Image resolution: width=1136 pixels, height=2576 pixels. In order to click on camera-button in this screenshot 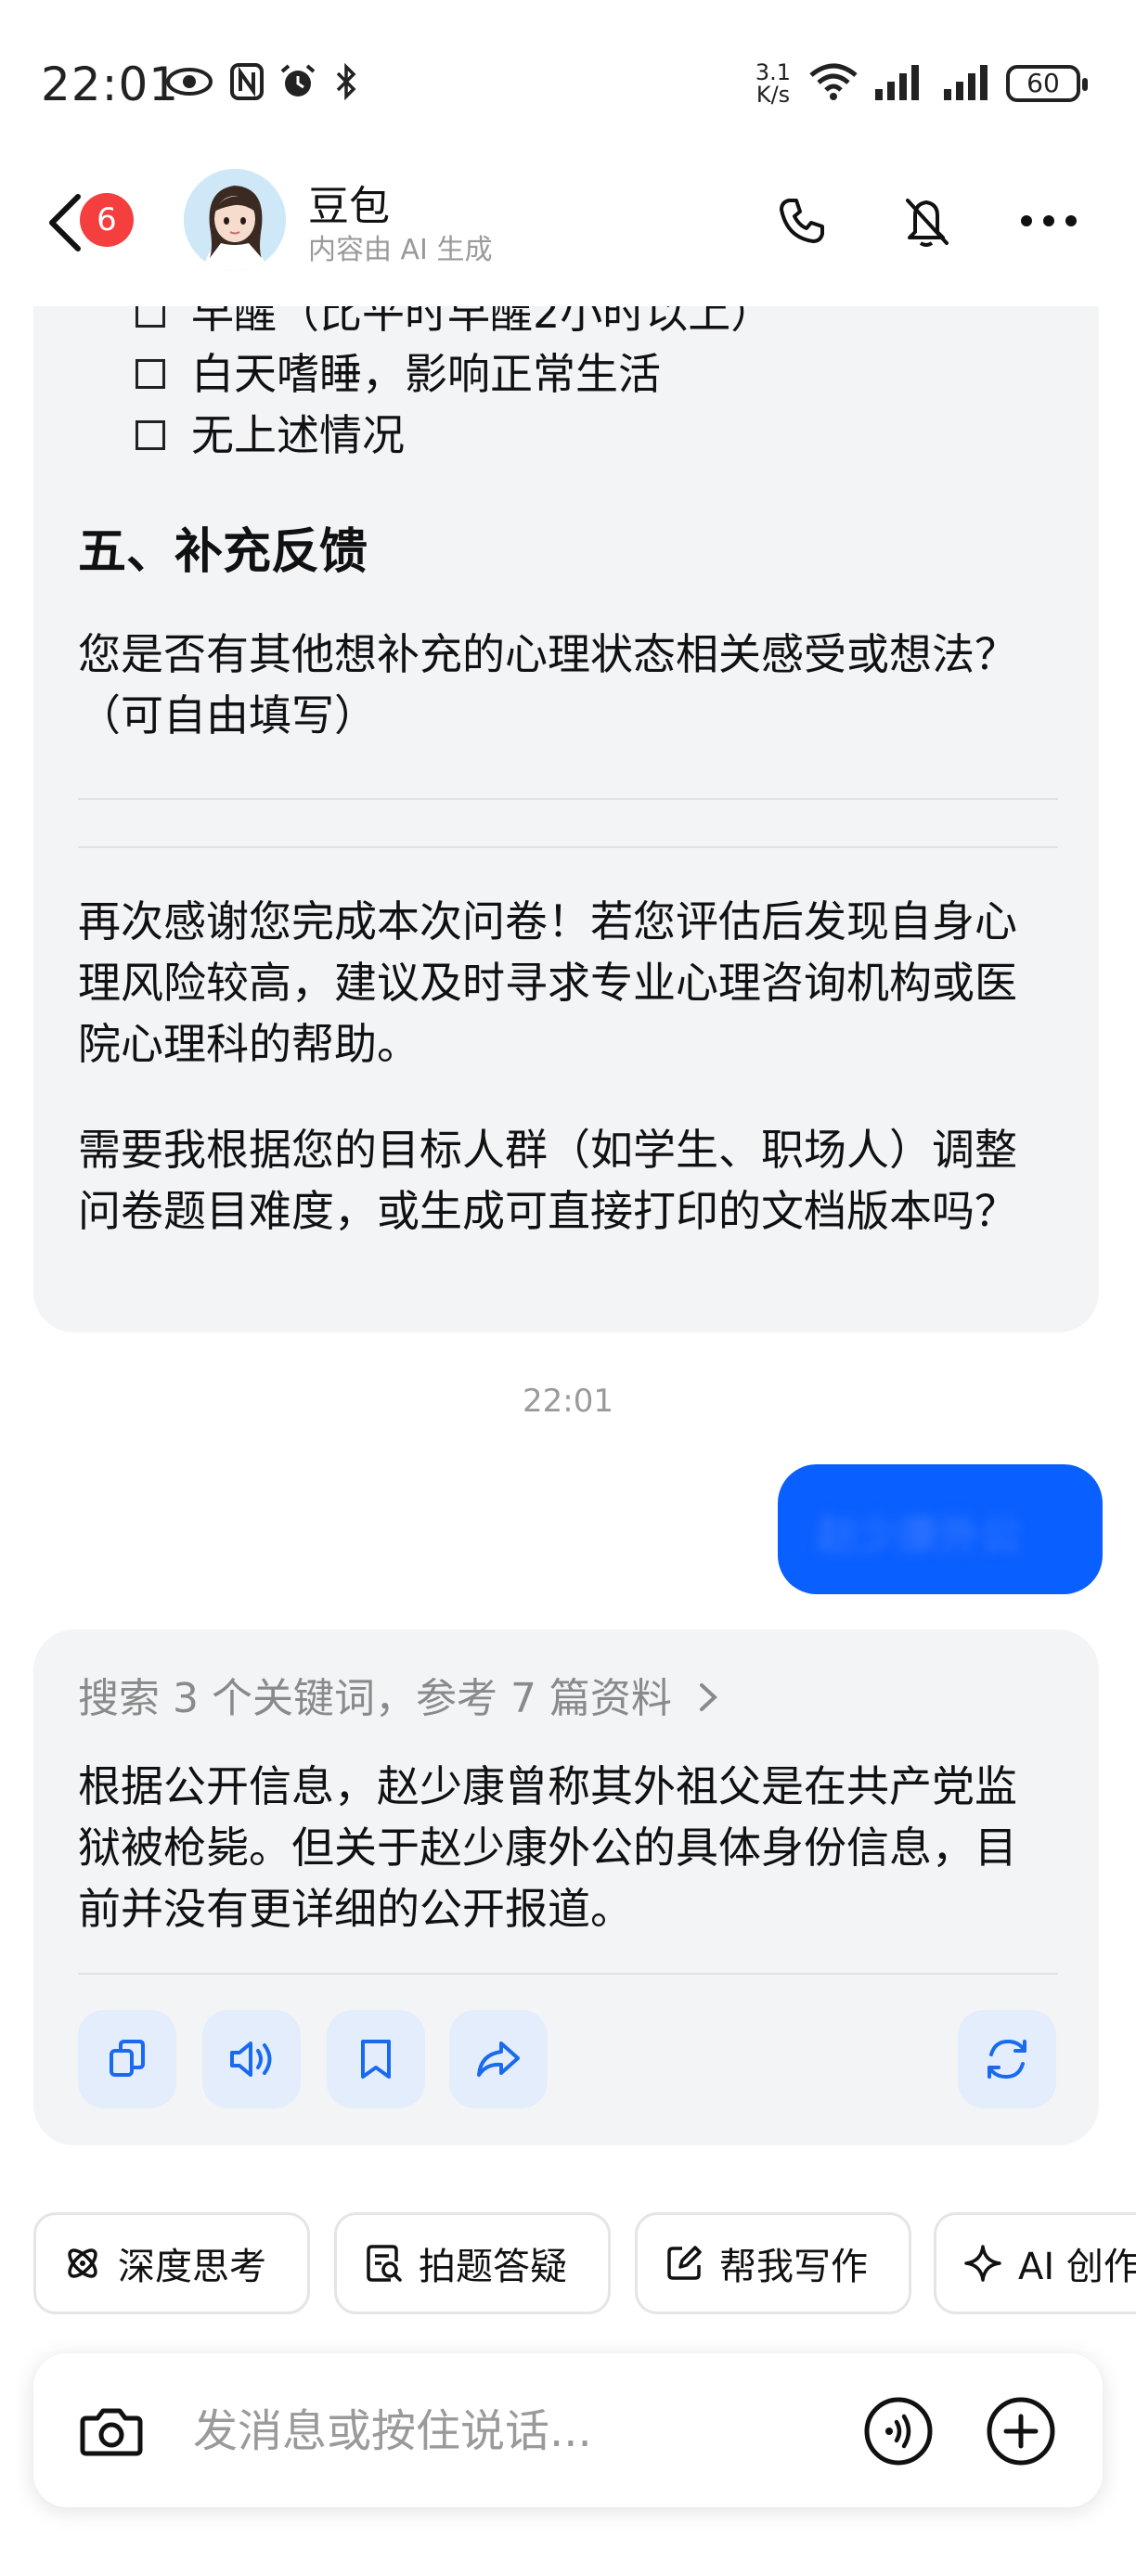, I will do `click(111, 2431)`.